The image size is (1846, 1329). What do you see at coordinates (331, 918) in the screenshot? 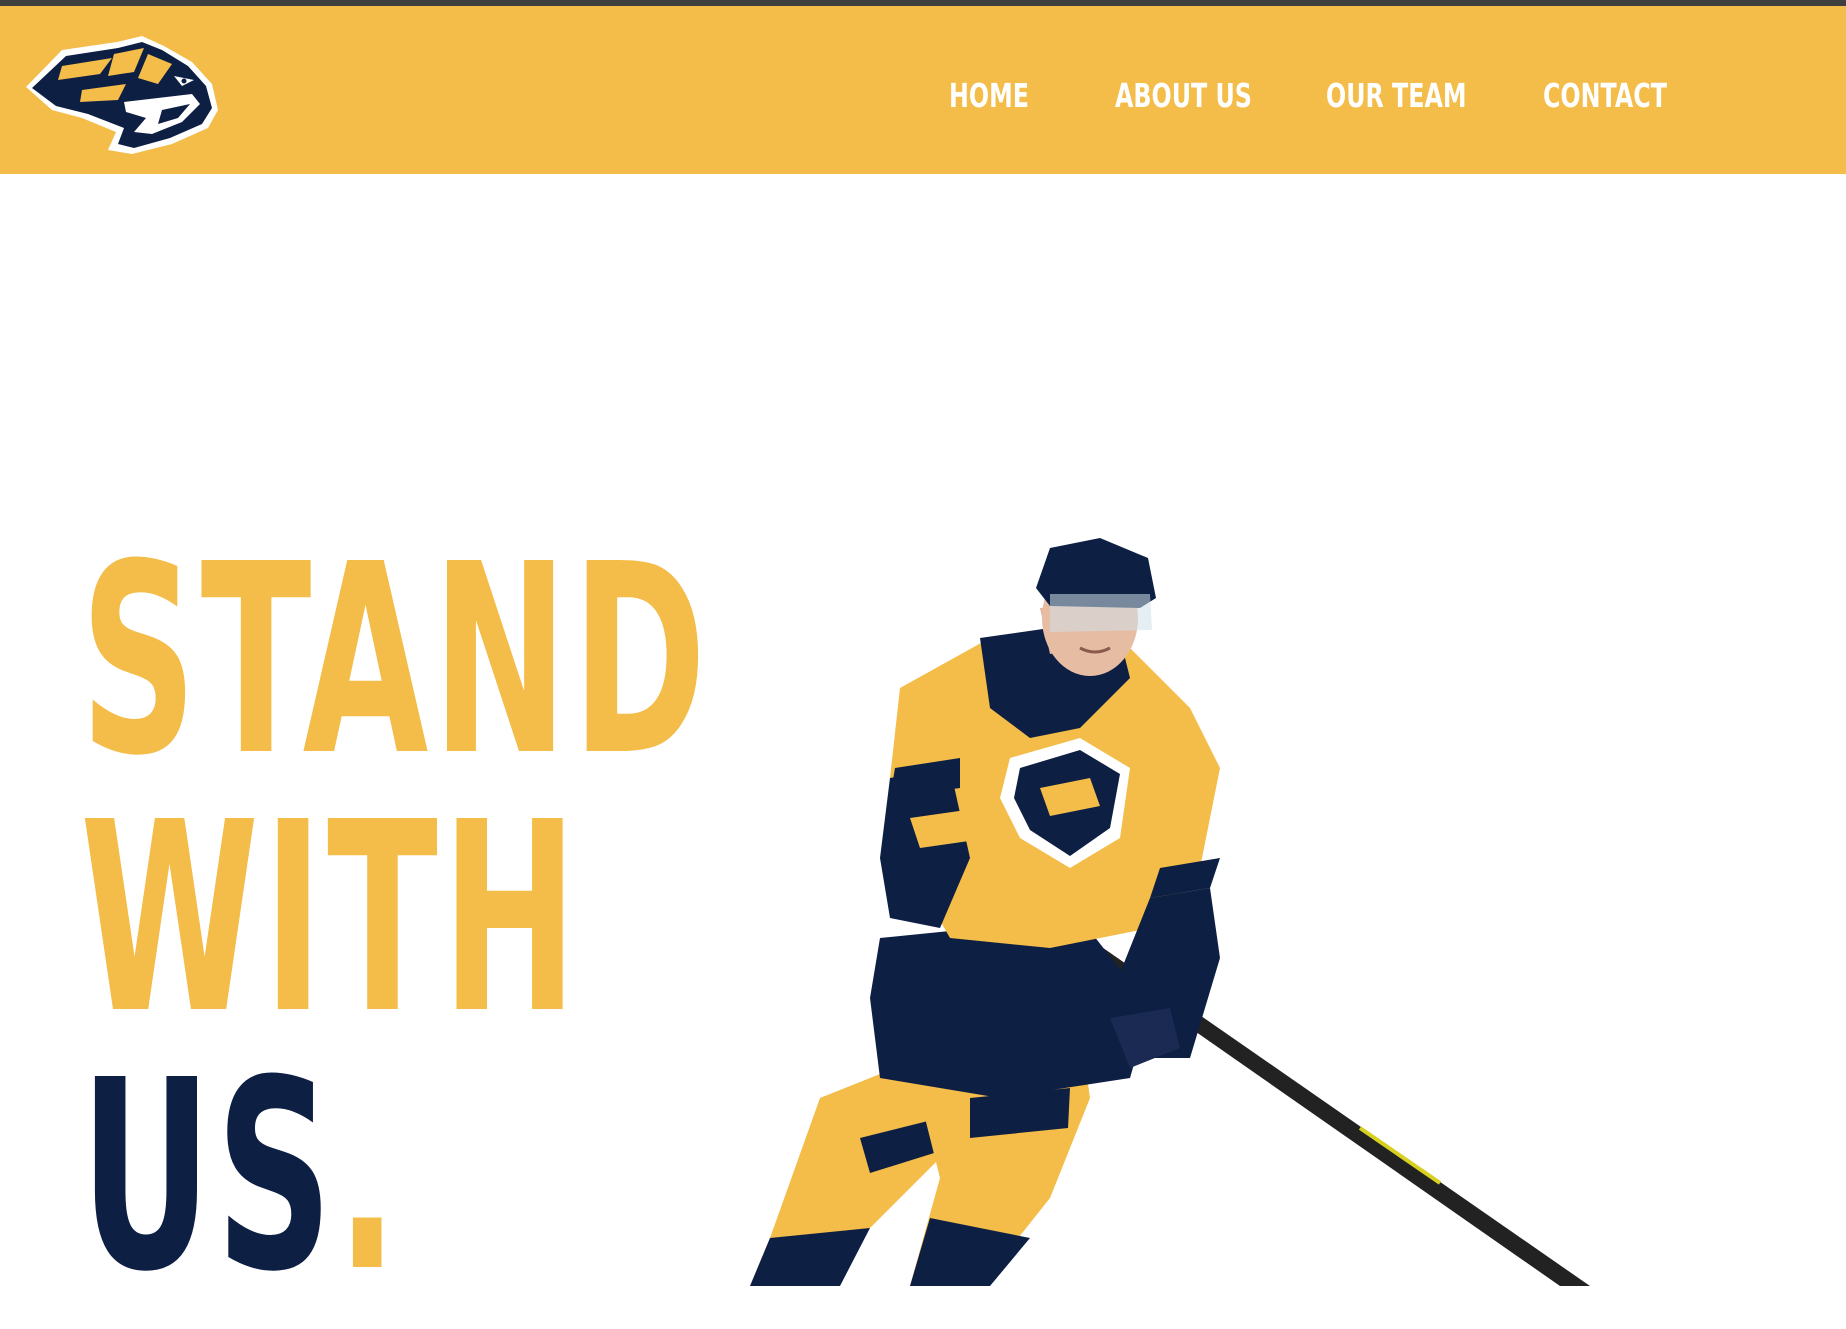
I see `hero-line-with: WITH` at bounding box center [331, 918].